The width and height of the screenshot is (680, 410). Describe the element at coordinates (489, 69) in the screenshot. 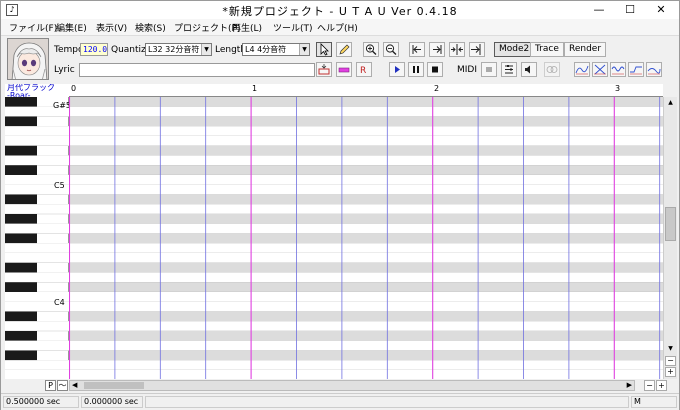

I see `midi-record-button` at that location.